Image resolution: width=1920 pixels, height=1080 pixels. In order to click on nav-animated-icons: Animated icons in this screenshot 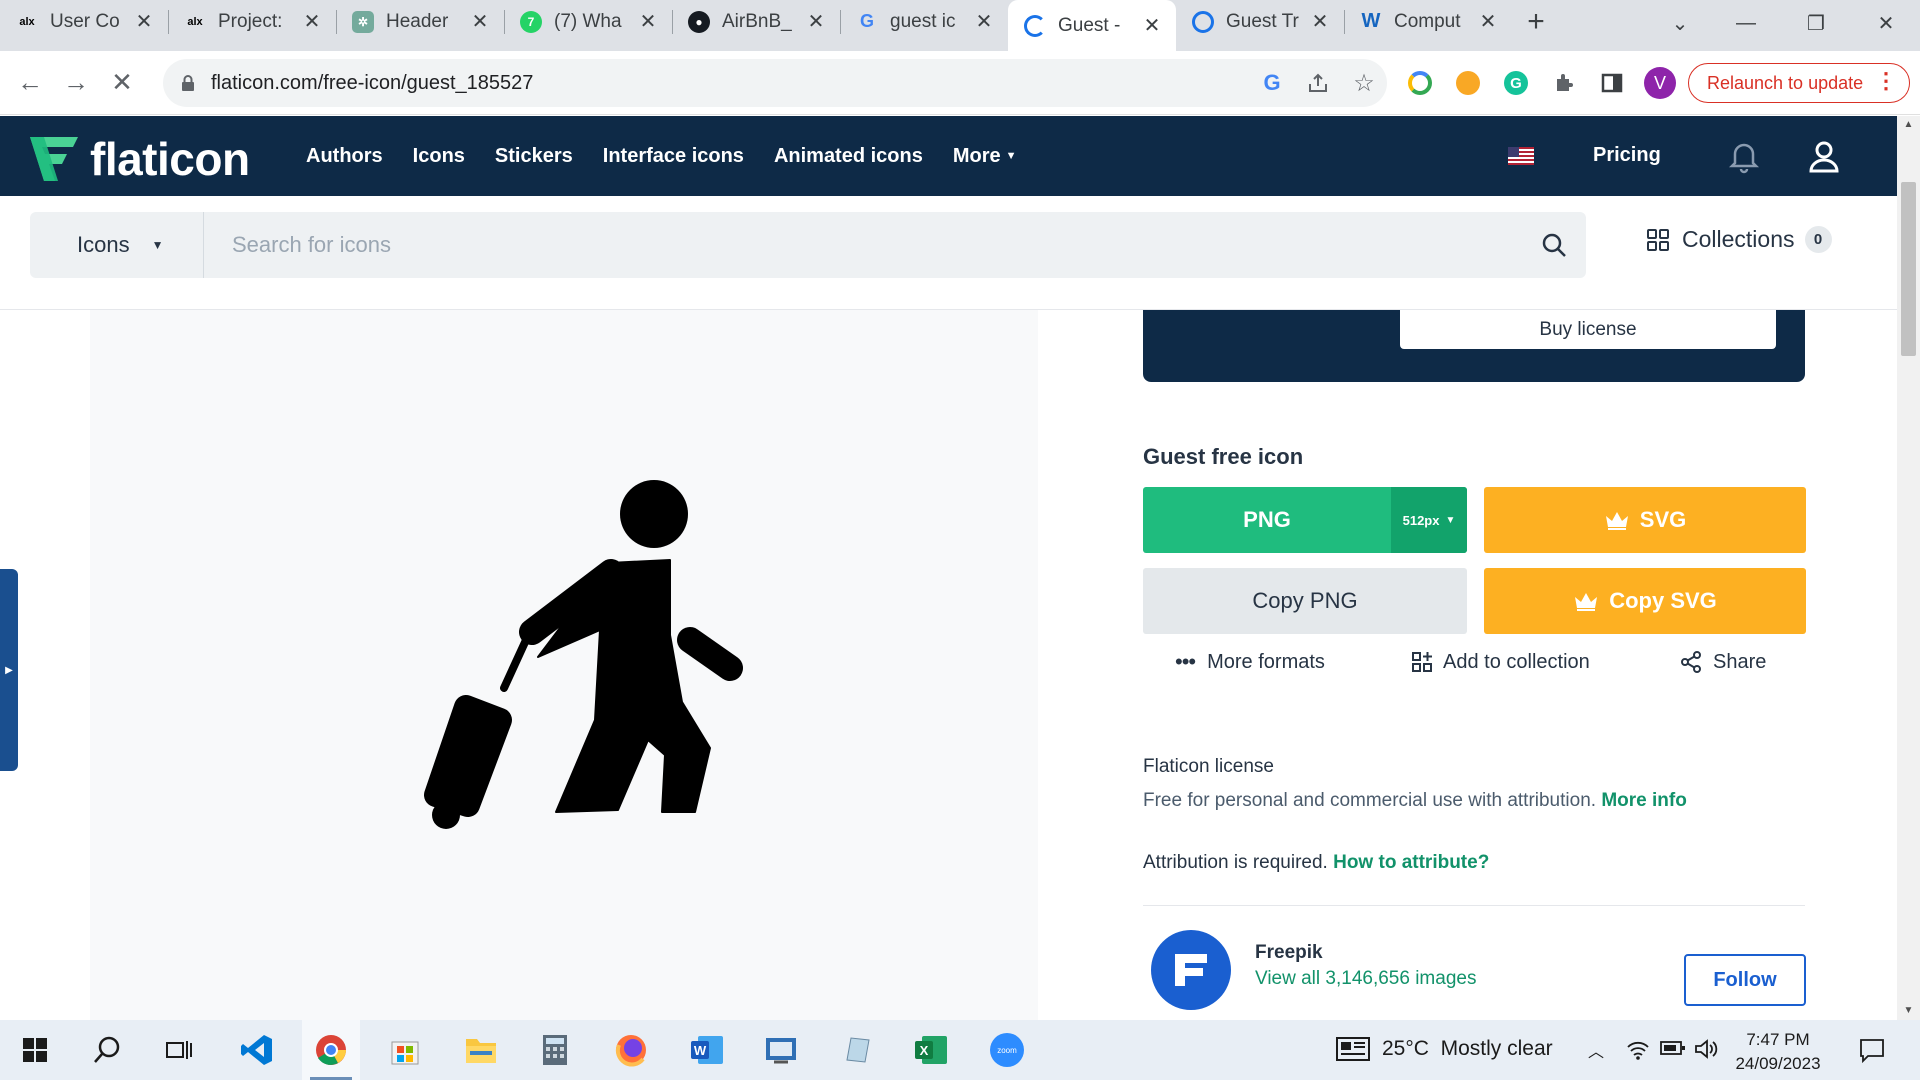, I will do `click(848, 156)`.